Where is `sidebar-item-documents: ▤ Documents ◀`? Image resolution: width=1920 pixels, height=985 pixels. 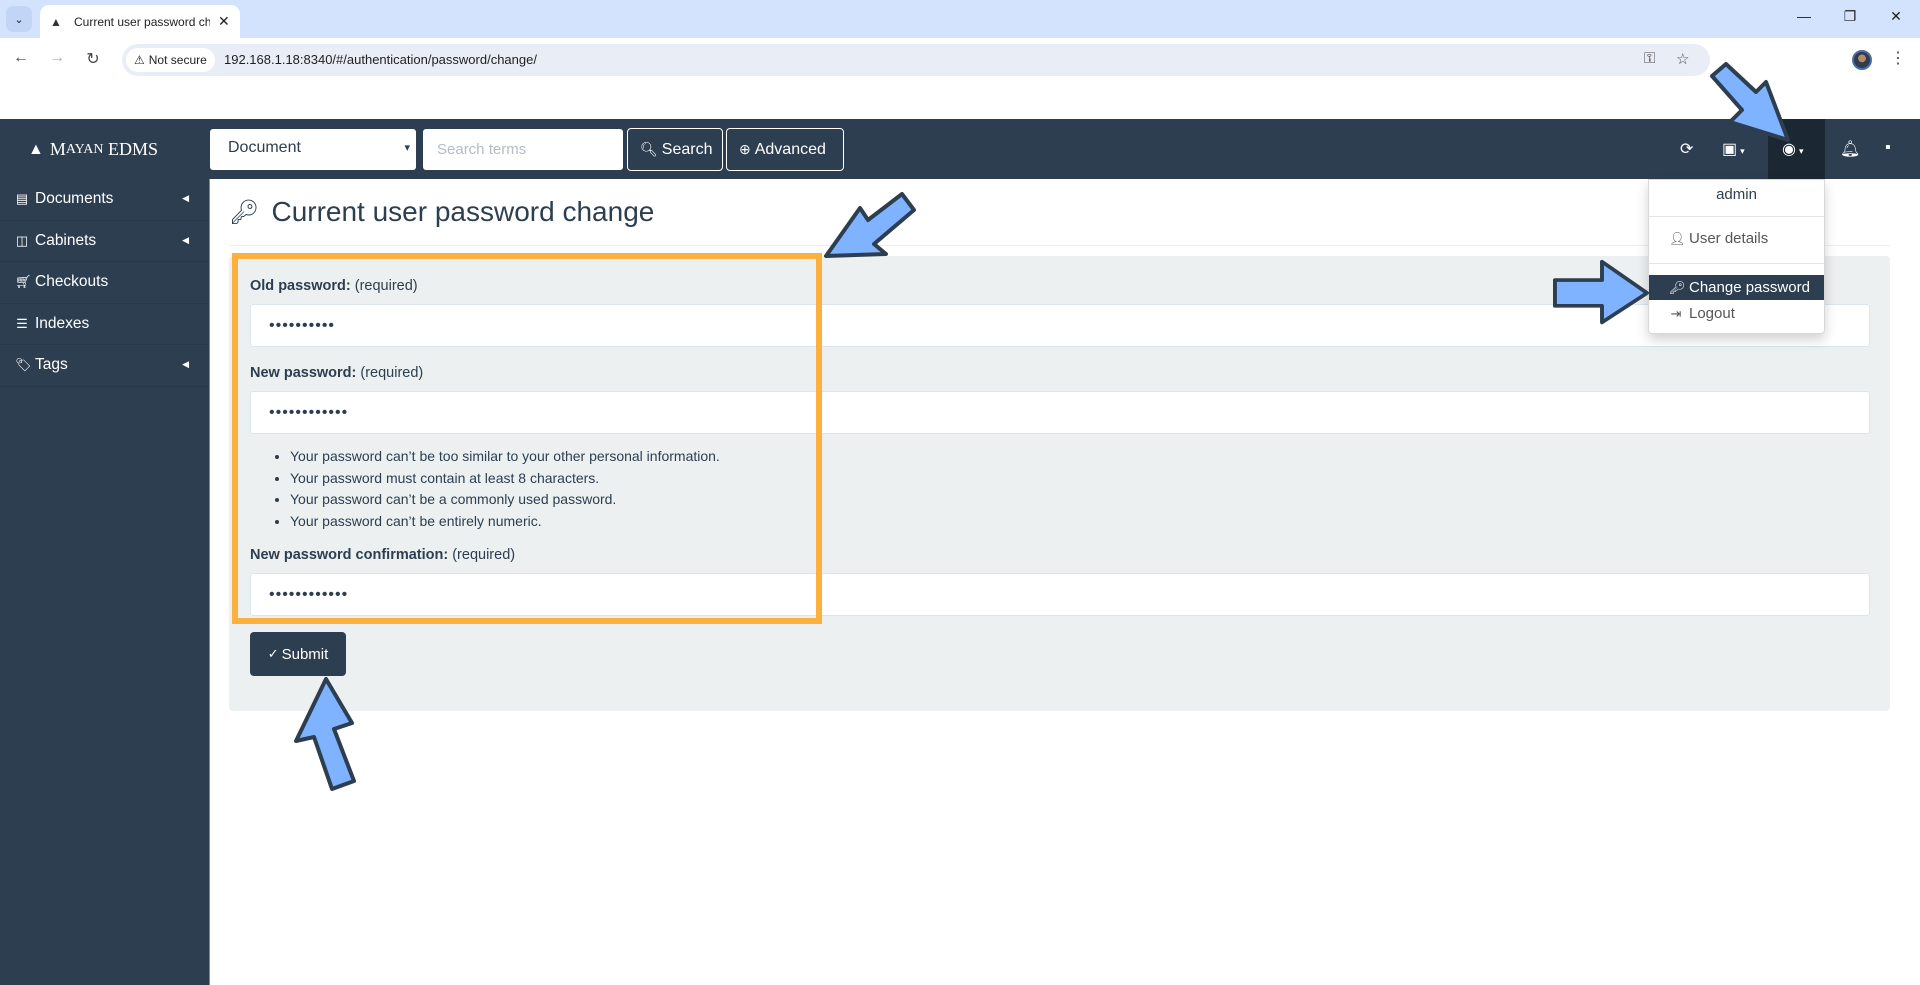 sidebar-item-documents: ▤ Documents ◀ is located at coordinates (104, 200).